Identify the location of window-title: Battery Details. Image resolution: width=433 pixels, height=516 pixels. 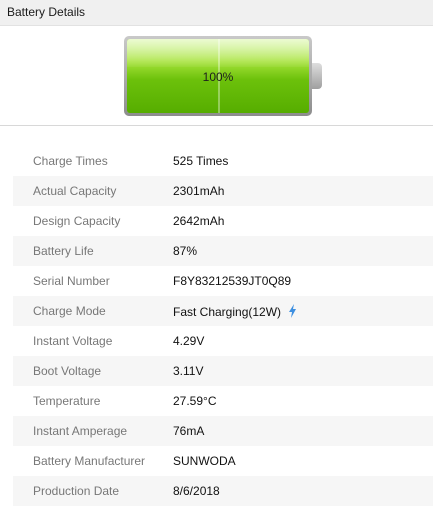
(46, 12).